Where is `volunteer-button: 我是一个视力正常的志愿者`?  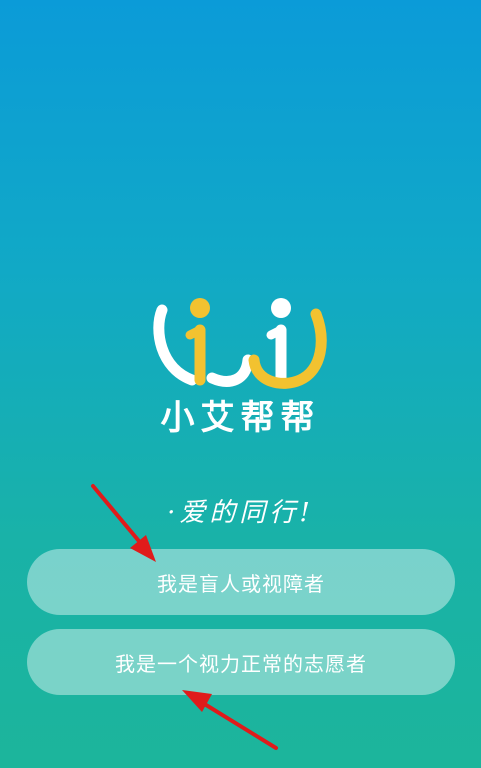
volunteer-button: 我是一个视力正常的志愿者 is located at coordinates (241, 662).